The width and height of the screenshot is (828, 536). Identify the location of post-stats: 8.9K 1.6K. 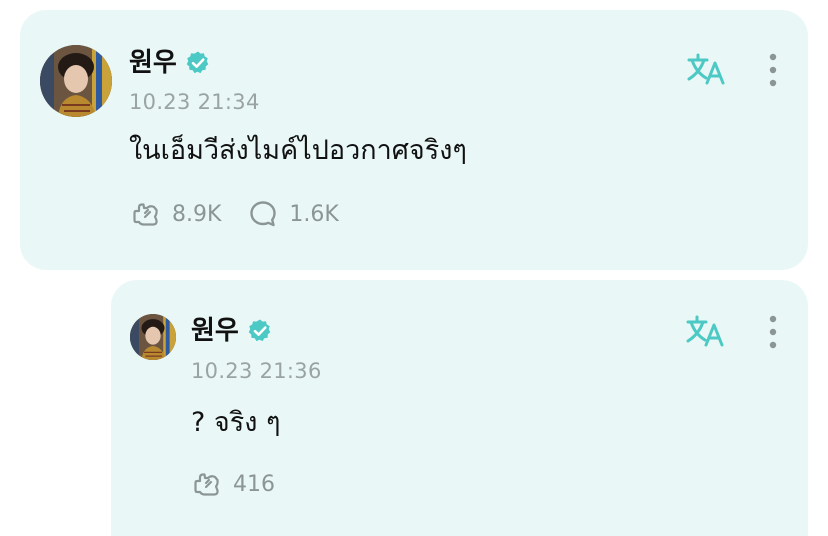
(234, 214).